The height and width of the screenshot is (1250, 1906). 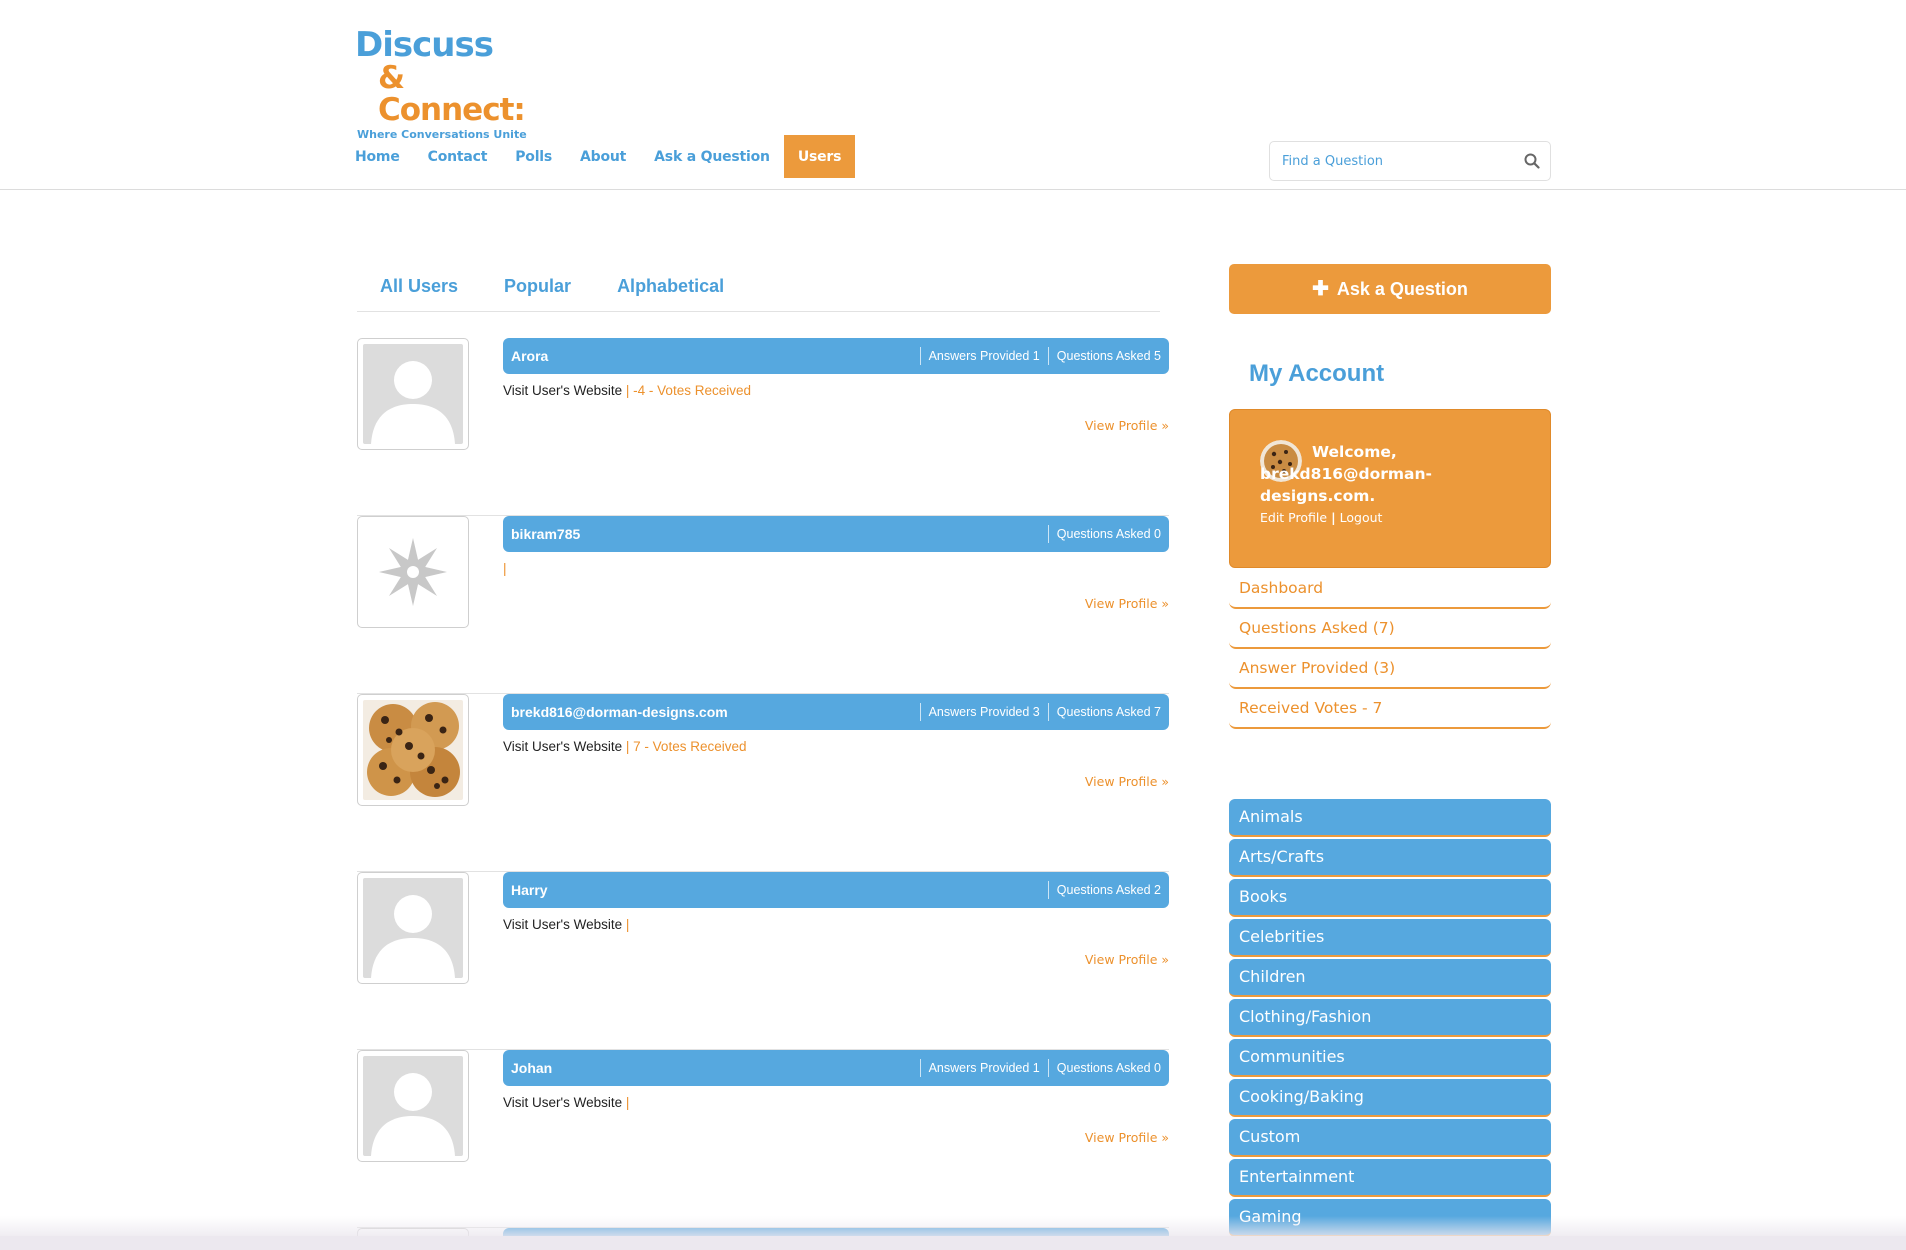 I want to click on nav-about: About, so click(x=603, y=156).